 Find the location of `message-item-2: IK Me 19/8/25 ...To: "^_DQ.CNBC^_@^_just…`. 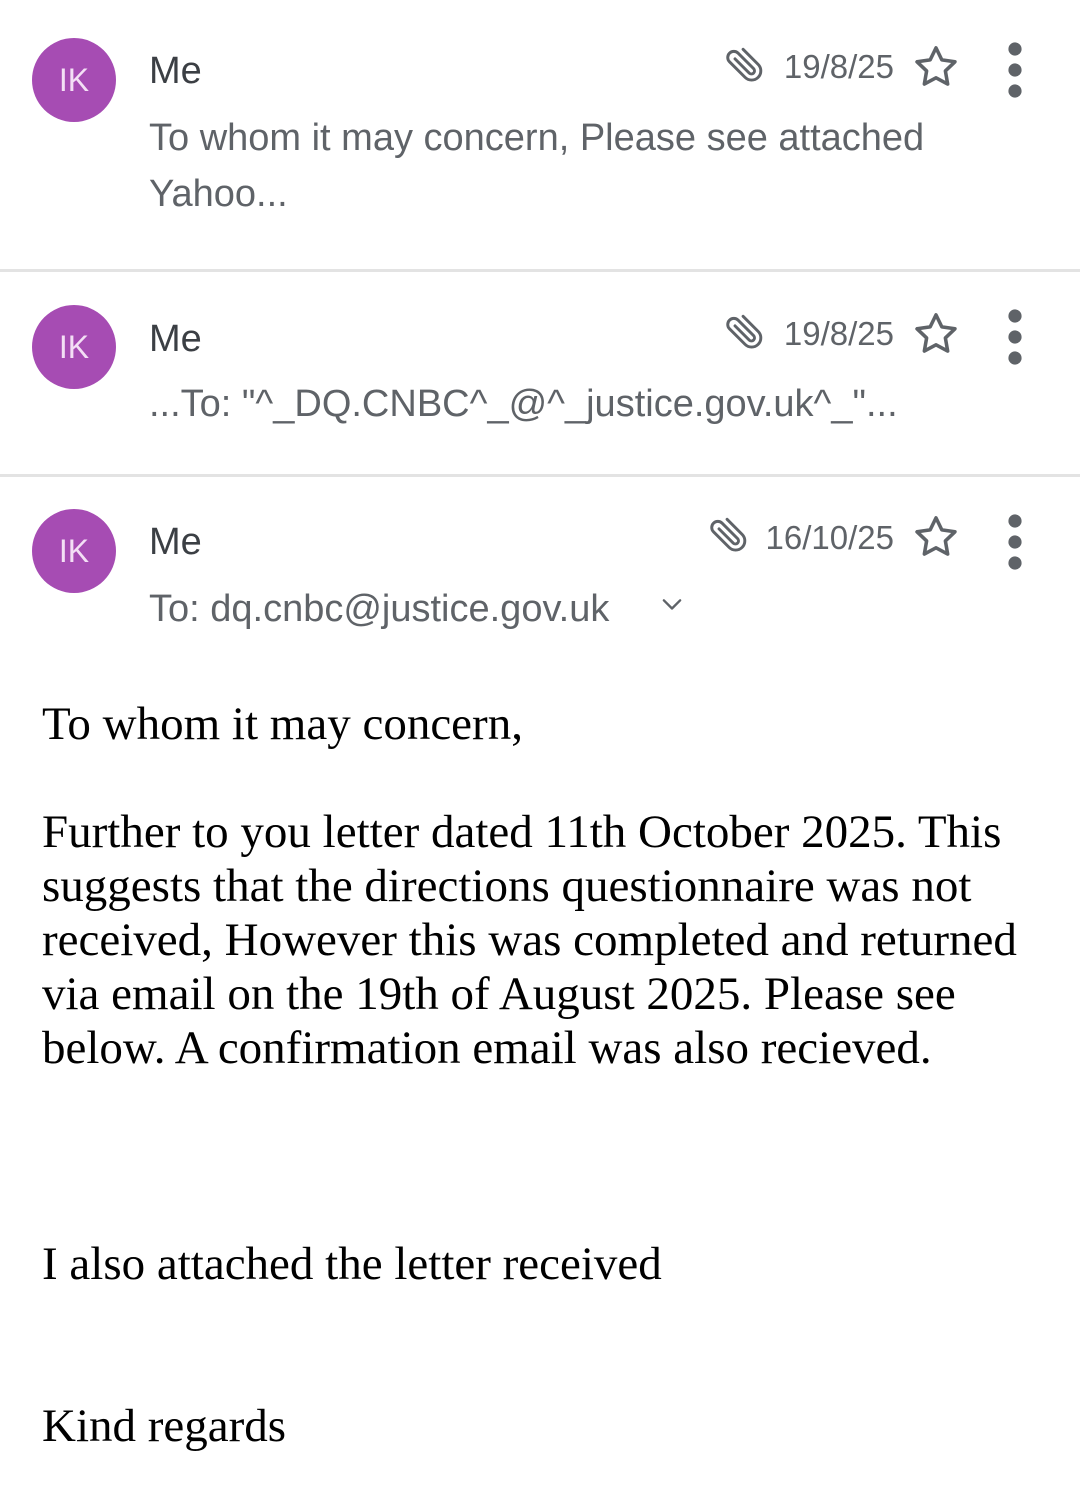

message-item-2: IK Me 19/8/25 ...To: "^_DQ.CNBC^_@^_just… is located at coordinates (540, 373).